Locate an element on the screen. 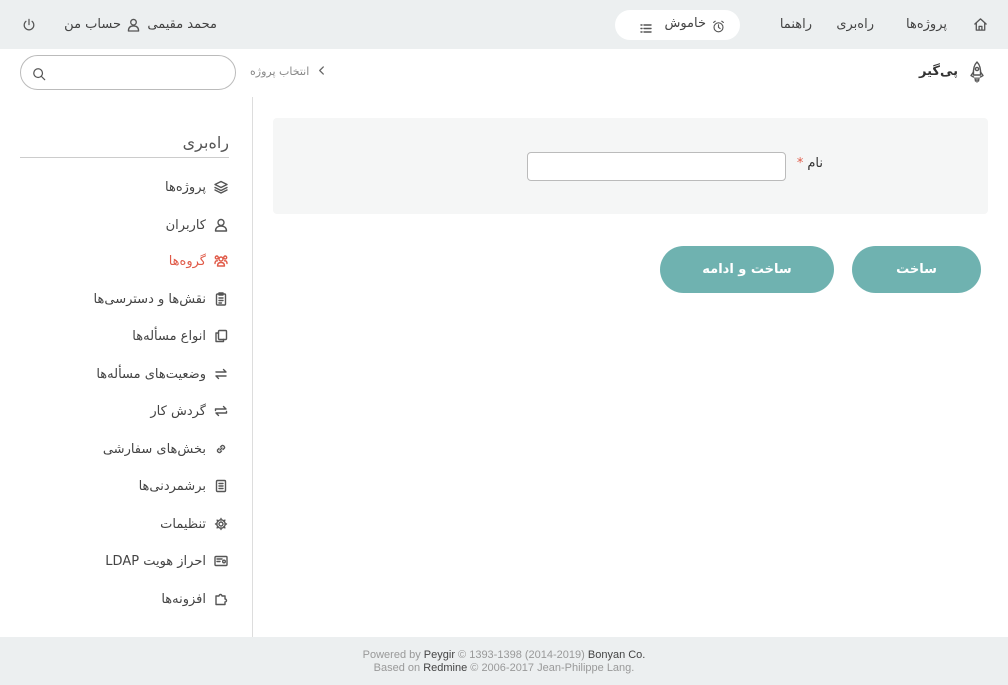 This screenshot has width=1008, height=685. breadcrumb: انتخاب پروژه is located at coordinates (287, 71).